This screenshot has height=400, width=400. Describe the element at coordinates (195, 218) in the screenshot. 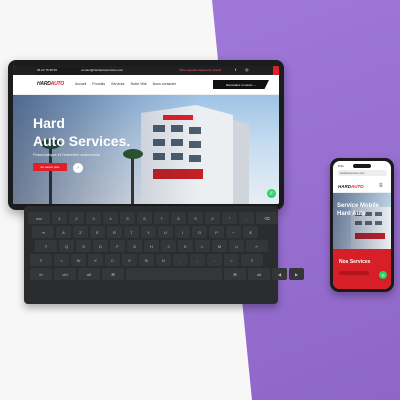

I see `key: 9` at that location.